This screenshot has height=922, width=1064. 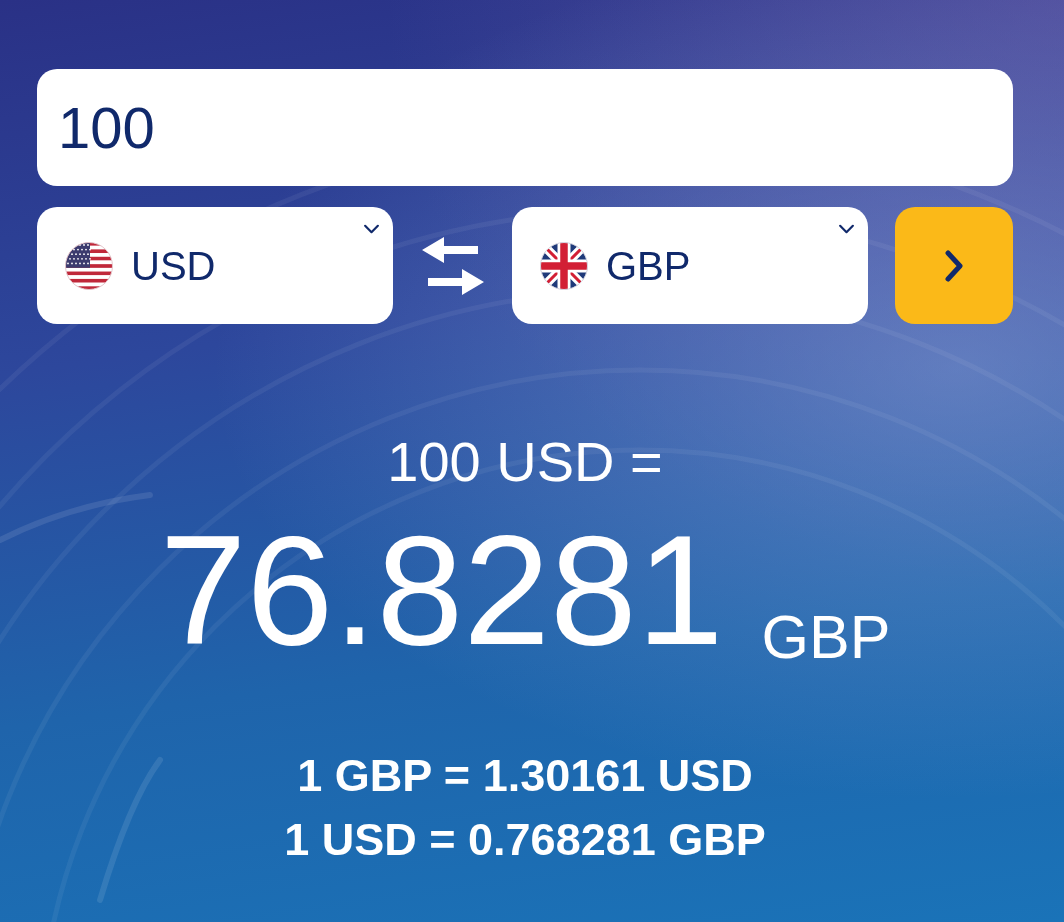 I want to click on chevron-right-icon, so click(x=954, y=265).